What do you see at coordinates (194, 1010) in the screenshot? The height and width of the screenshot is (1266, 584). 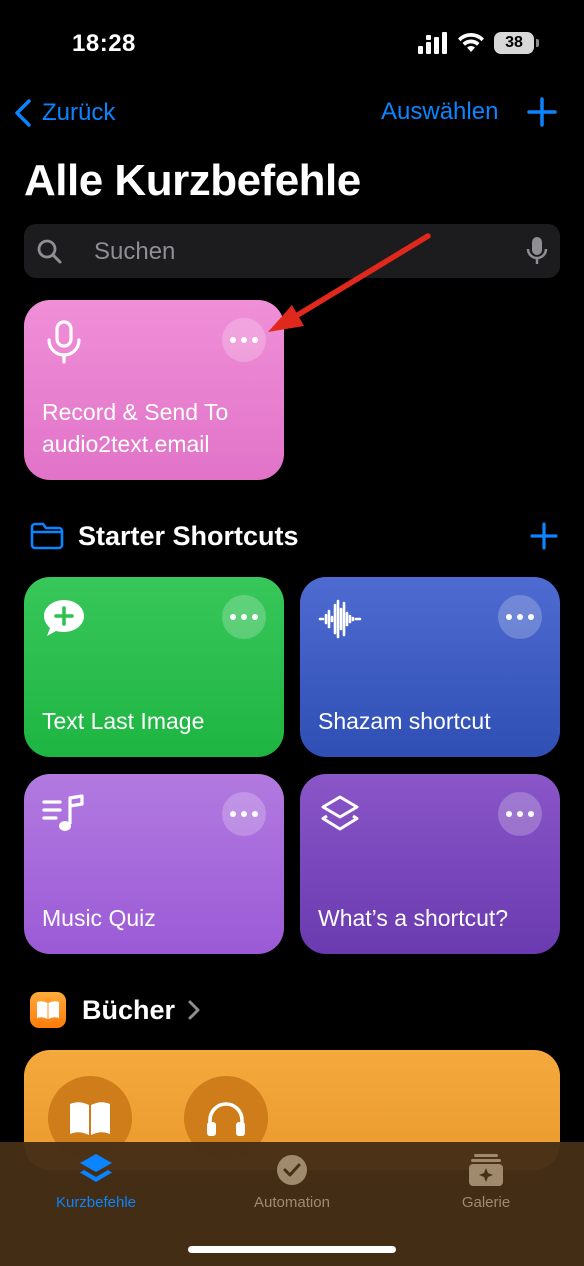 I see `chevron-right-icon` at bounding box center [194, 1010].